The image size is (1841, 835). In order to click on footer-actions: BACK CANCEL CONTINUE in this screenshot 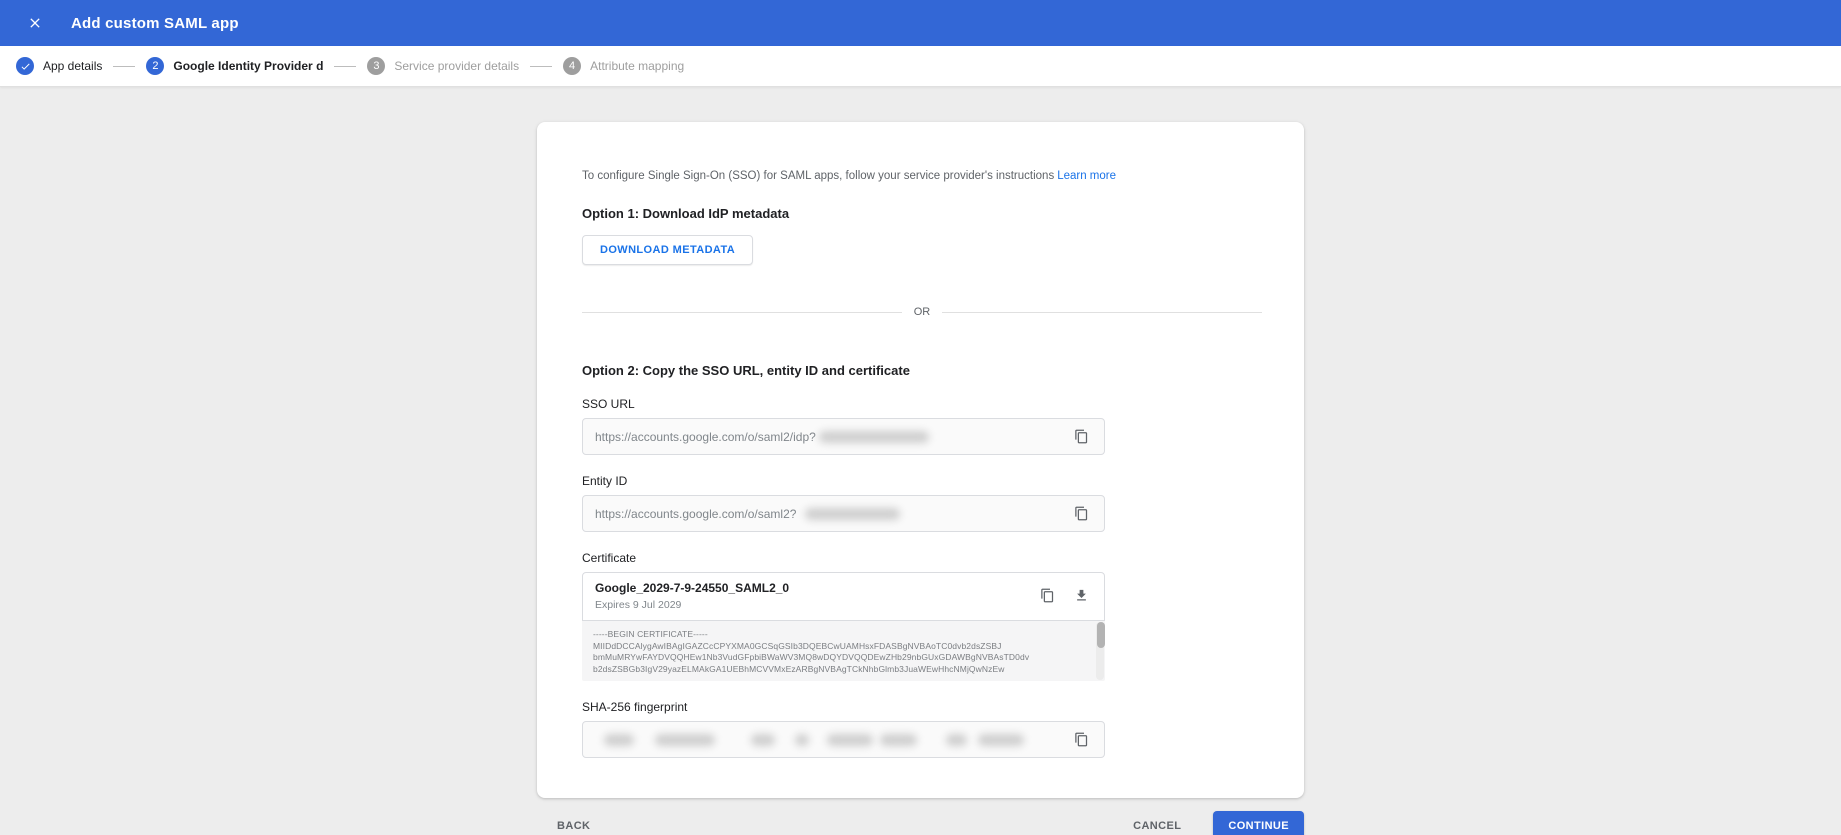, I will do `click(920, 823)`.